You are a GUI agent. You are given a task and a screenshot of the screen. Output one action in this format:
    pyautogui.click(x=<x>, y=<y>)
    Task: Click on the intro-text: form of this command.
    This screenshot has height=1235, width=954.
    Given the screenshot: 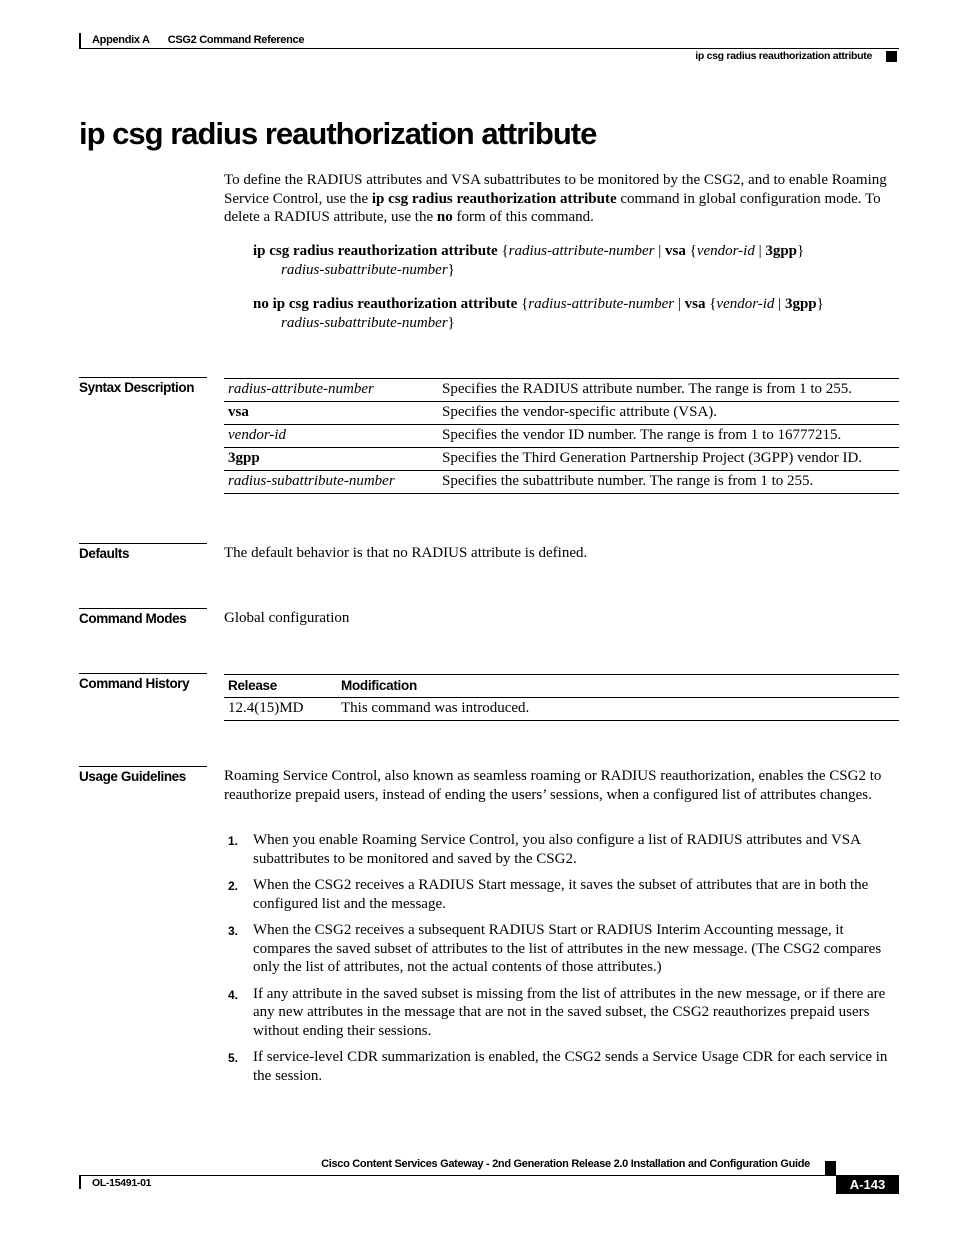 What is the action you would take?
    pyautogui.click(x=523, y=217)
    